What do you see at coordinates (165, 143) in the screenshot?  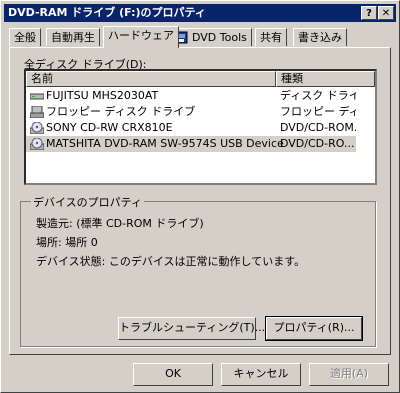 I see `list-item-name: MATSHITA DVD-RAM SW-9574S USB Device` at bounding box center [165, 143].